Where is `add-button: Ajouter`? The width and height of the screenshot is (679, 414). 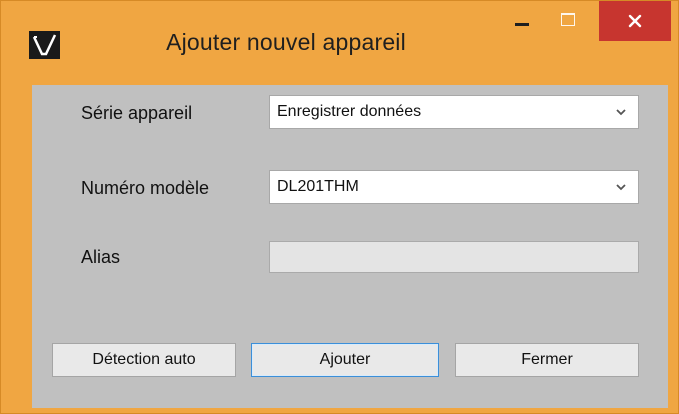 add-button: Ajouter is located at coordinates (345, 360).